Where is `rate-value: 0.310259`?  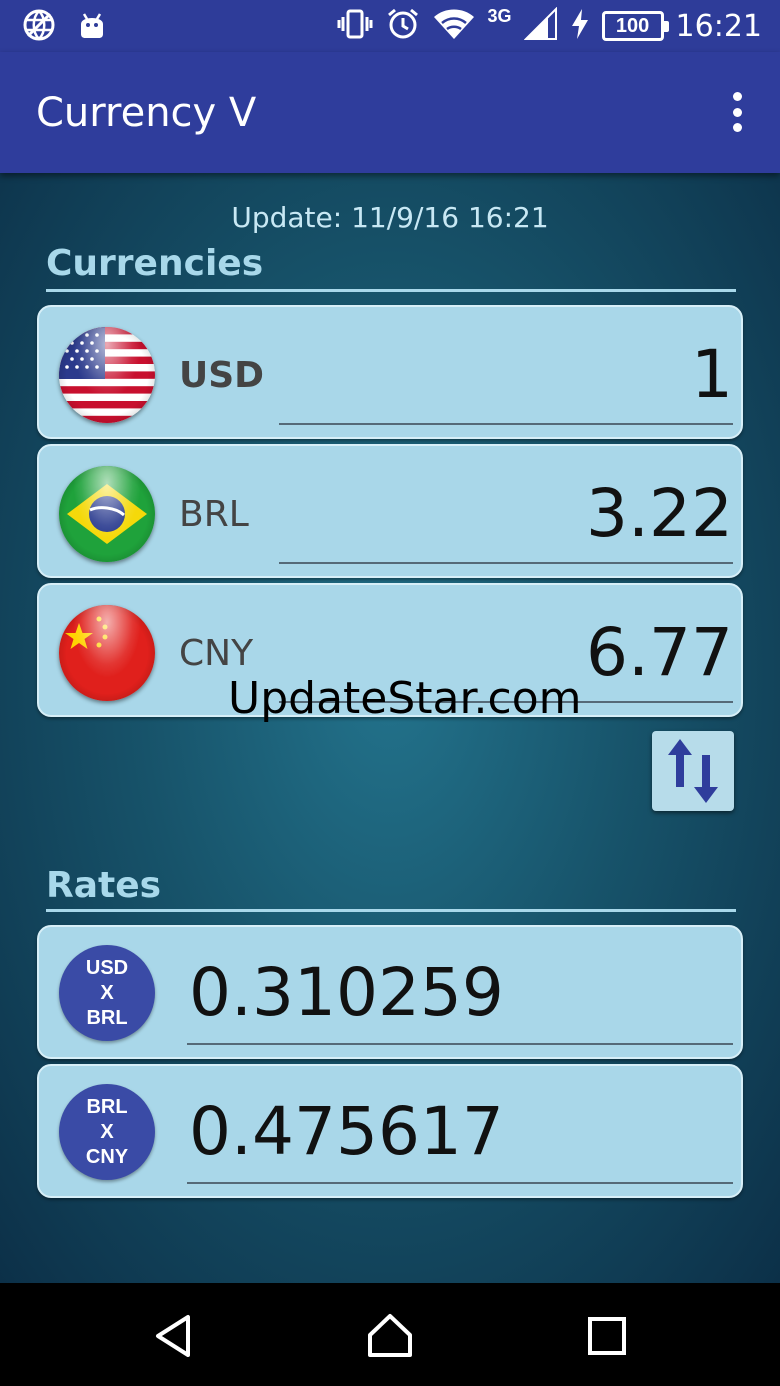
rate-value: 0.310259 is located at coordinates (346, 992).